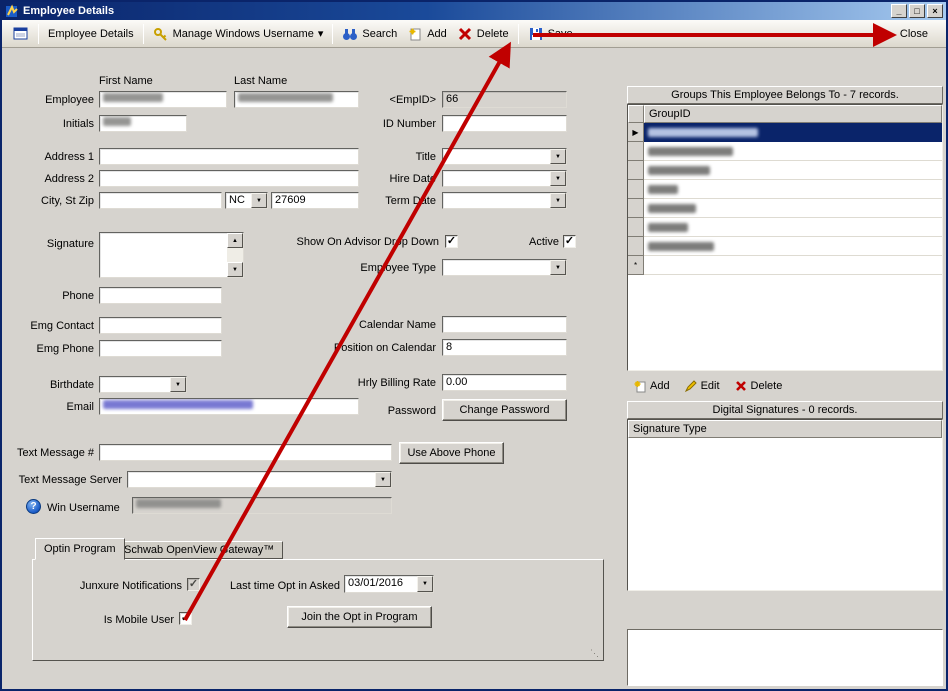 Image resolution: width=948 pixels, height=691 pixels. I want to click on tab-optin-program: Optin Program, so click(80, 549).